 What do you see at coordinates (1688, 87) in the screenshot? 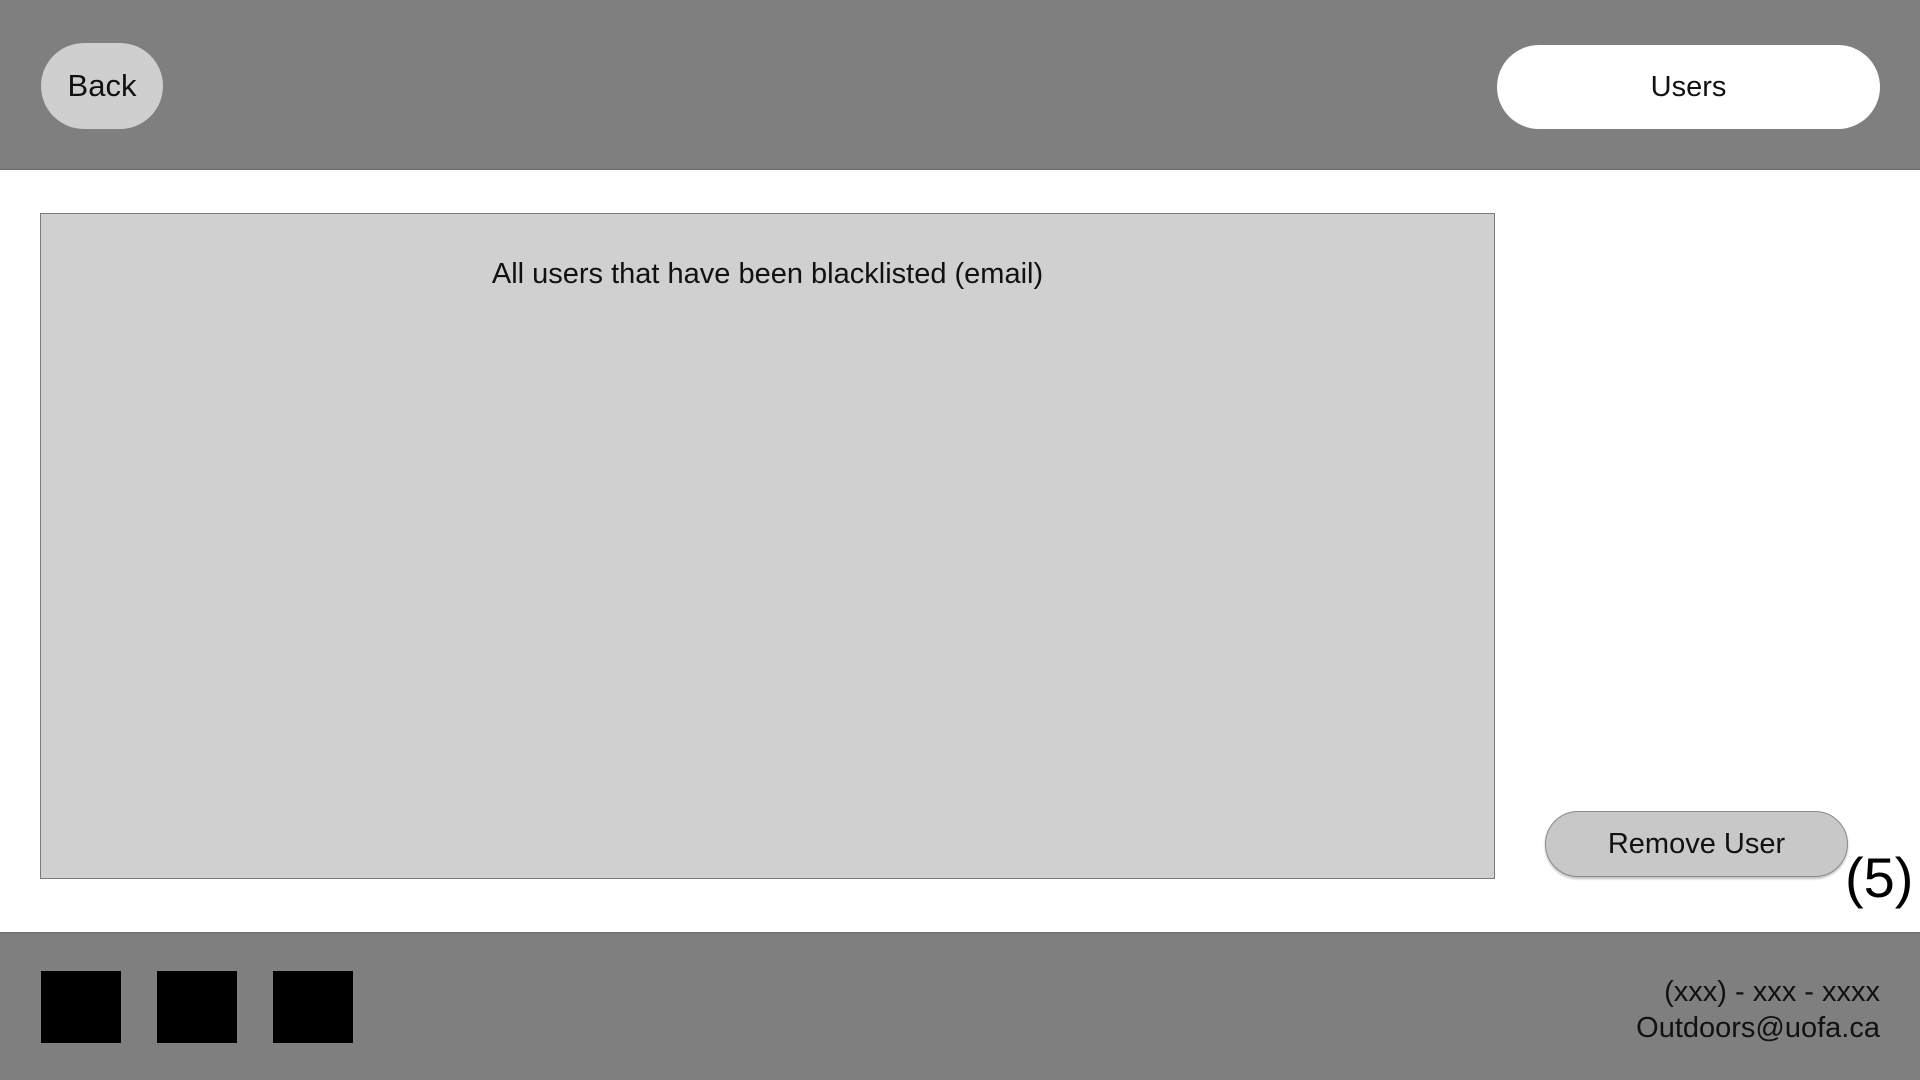
I see `users-button: Users` at bounding box center [1688, 87].